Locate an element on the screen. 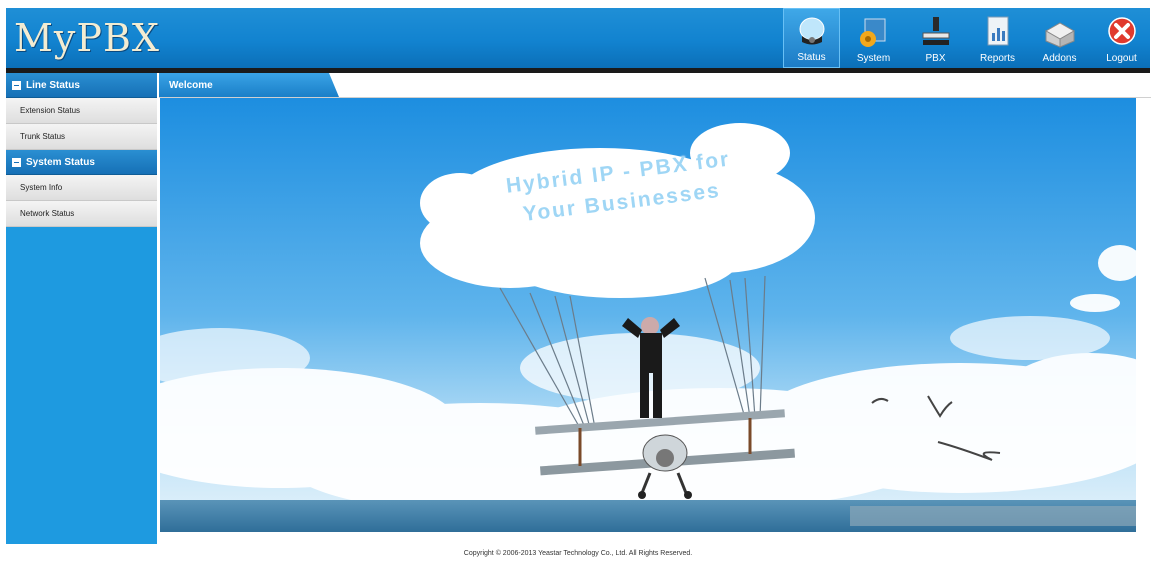  nav-system-button: System is located at coordinates (873, 38).